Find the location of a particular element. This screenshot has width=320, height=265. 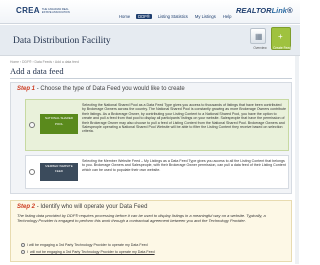

right-scroll-track is located at coordinates (297, 160).